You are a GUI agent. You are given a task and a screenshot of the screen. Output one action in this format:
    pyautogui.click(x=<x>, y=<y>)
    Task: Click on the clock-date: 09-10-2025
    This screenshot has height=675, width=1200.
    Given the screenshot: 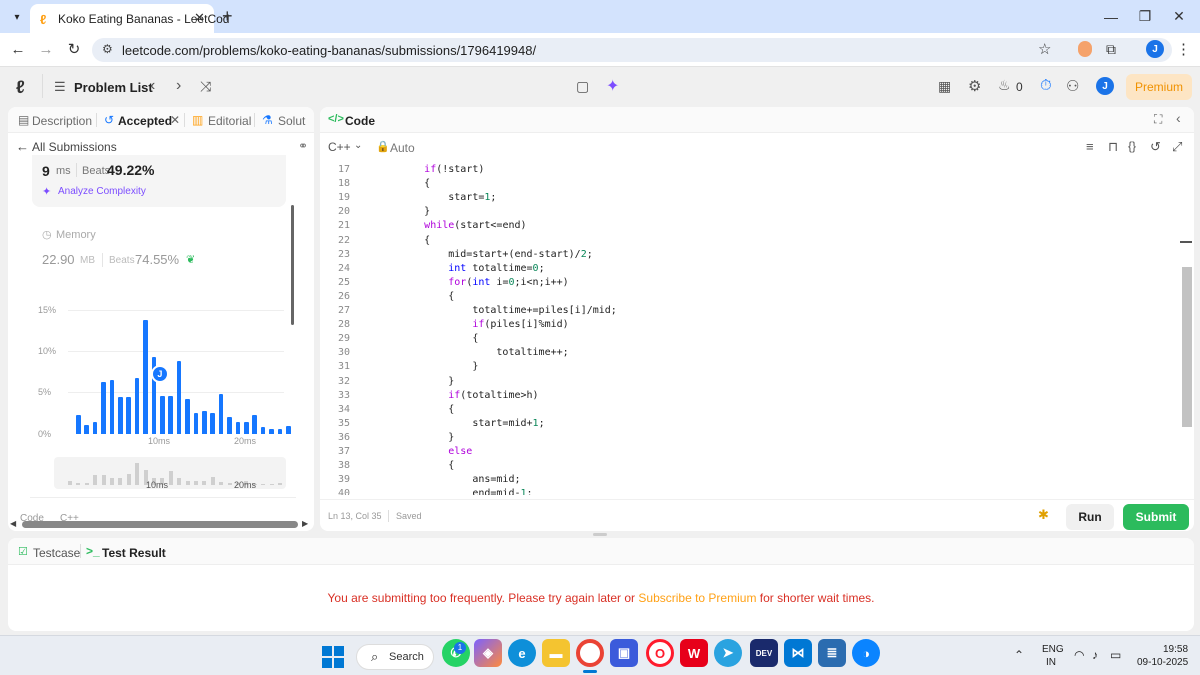 What is the action you would take?
    pyautogui.click(x=1162, y=662)
    